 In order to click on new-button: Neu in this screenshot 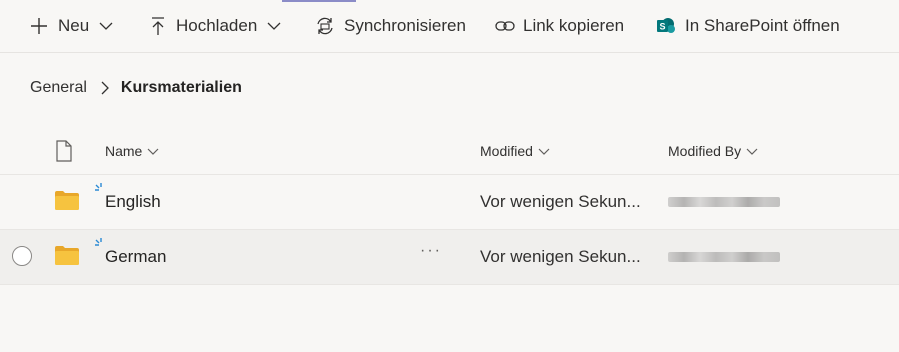, I will do `click(71, 26)`.